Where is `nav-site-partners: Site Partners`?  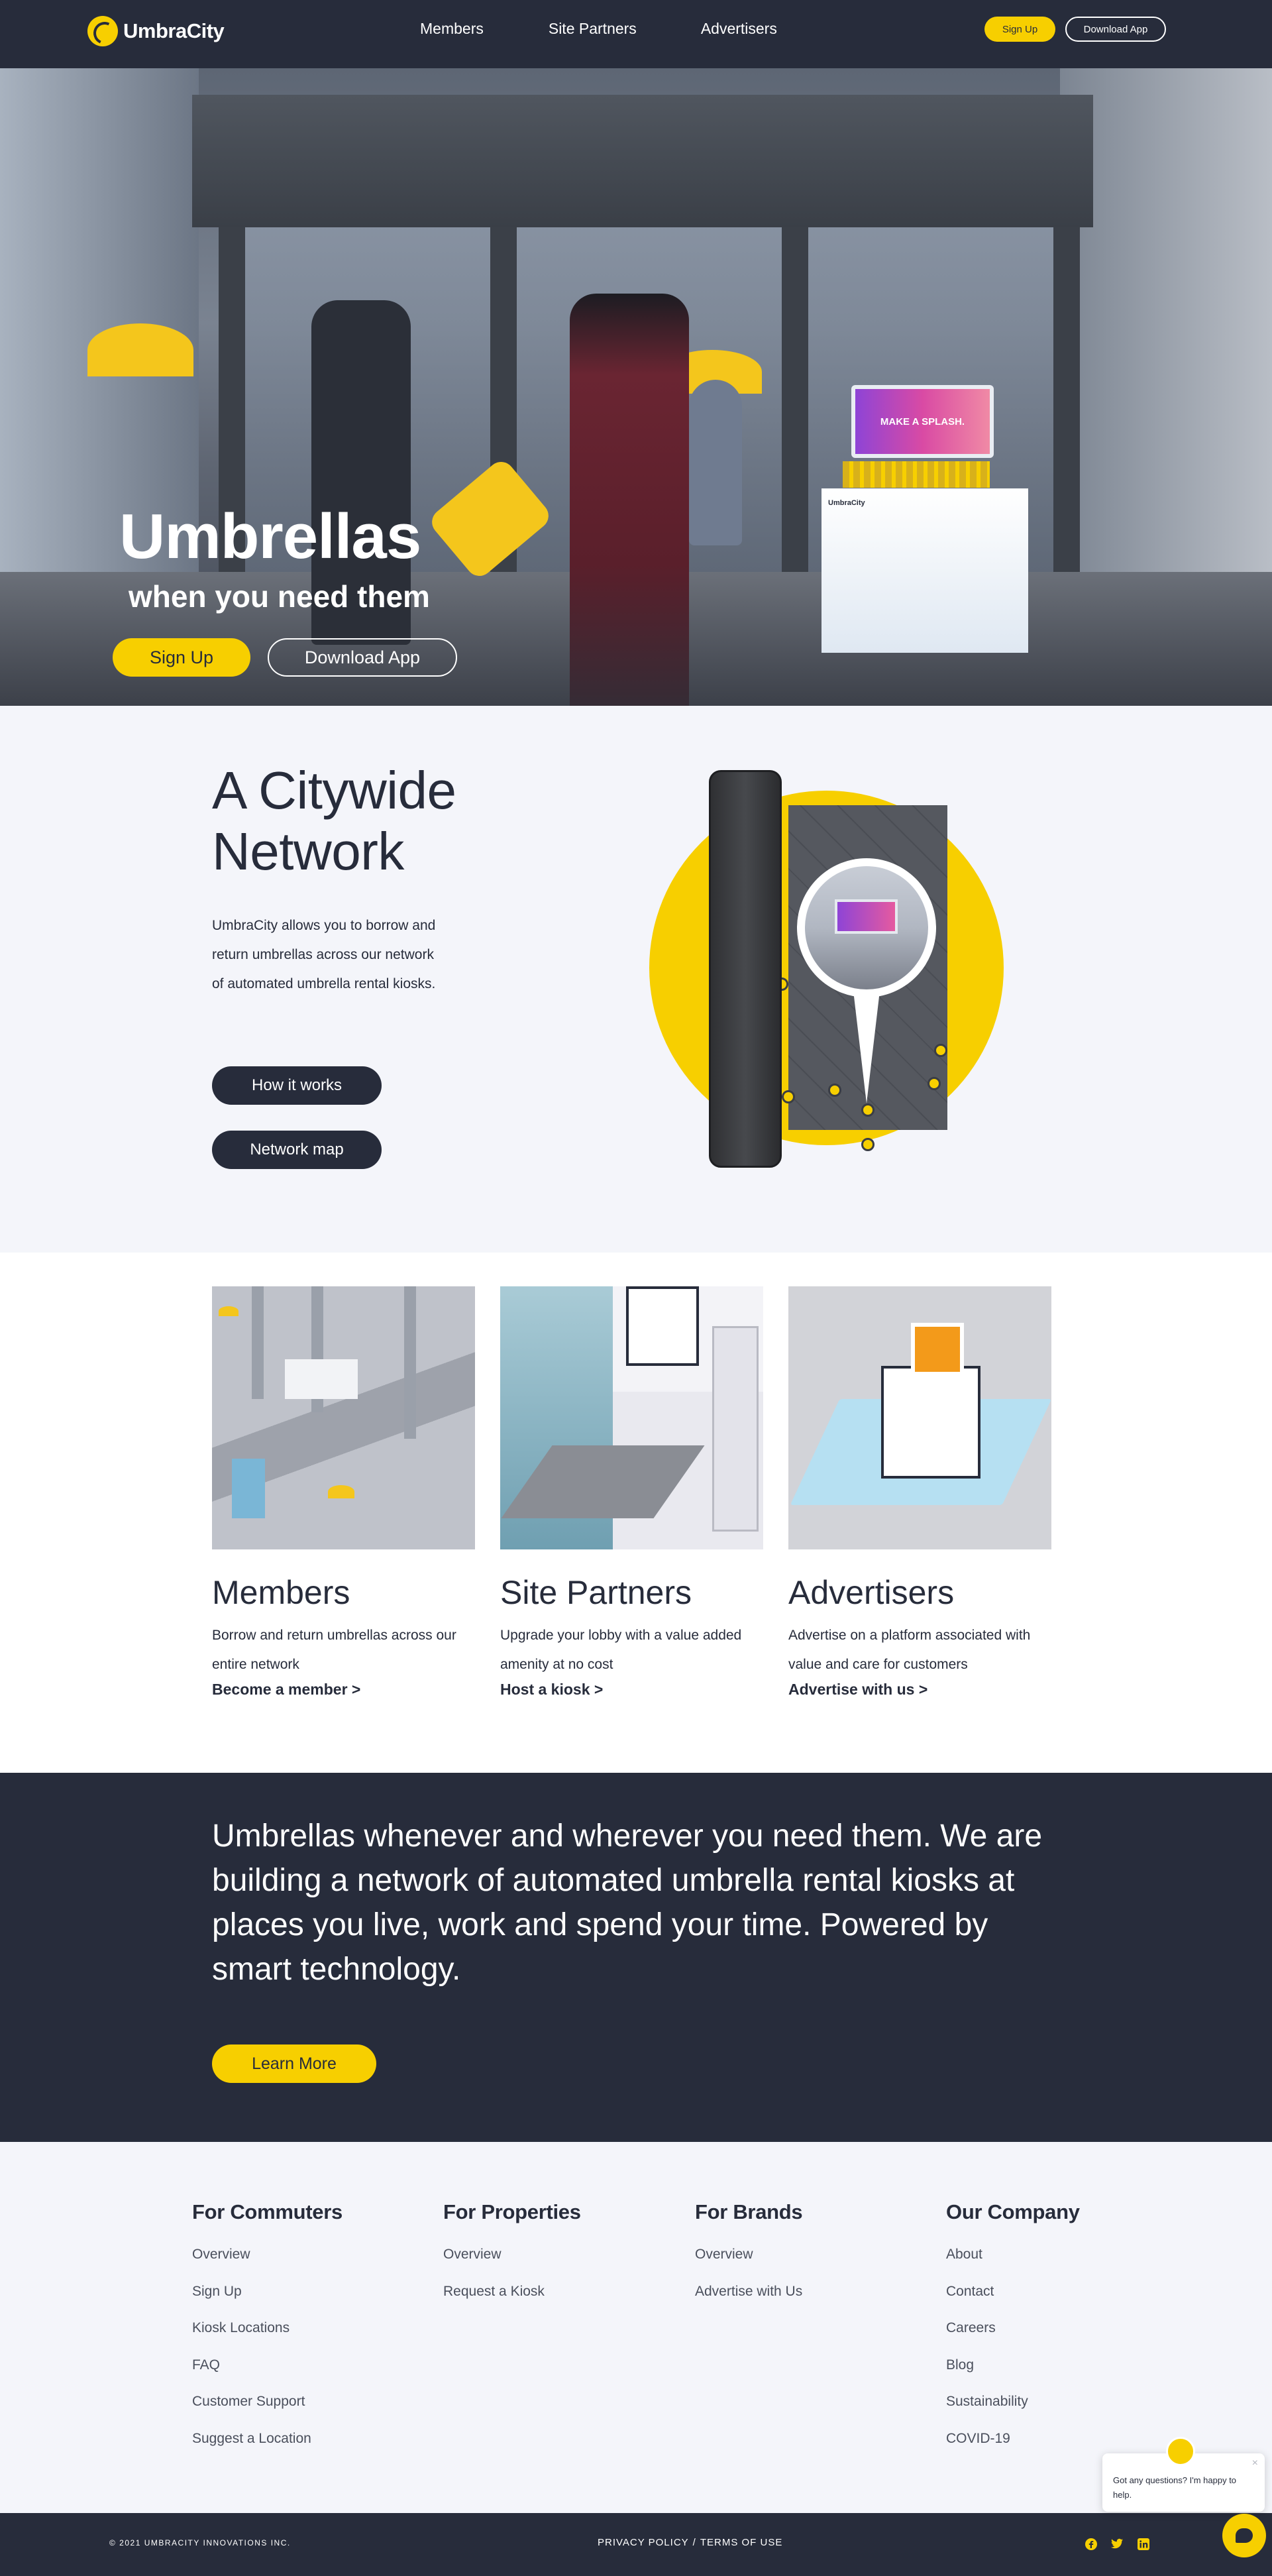 nav-site-partners: Site Partners is located at coordinates (593, 29).